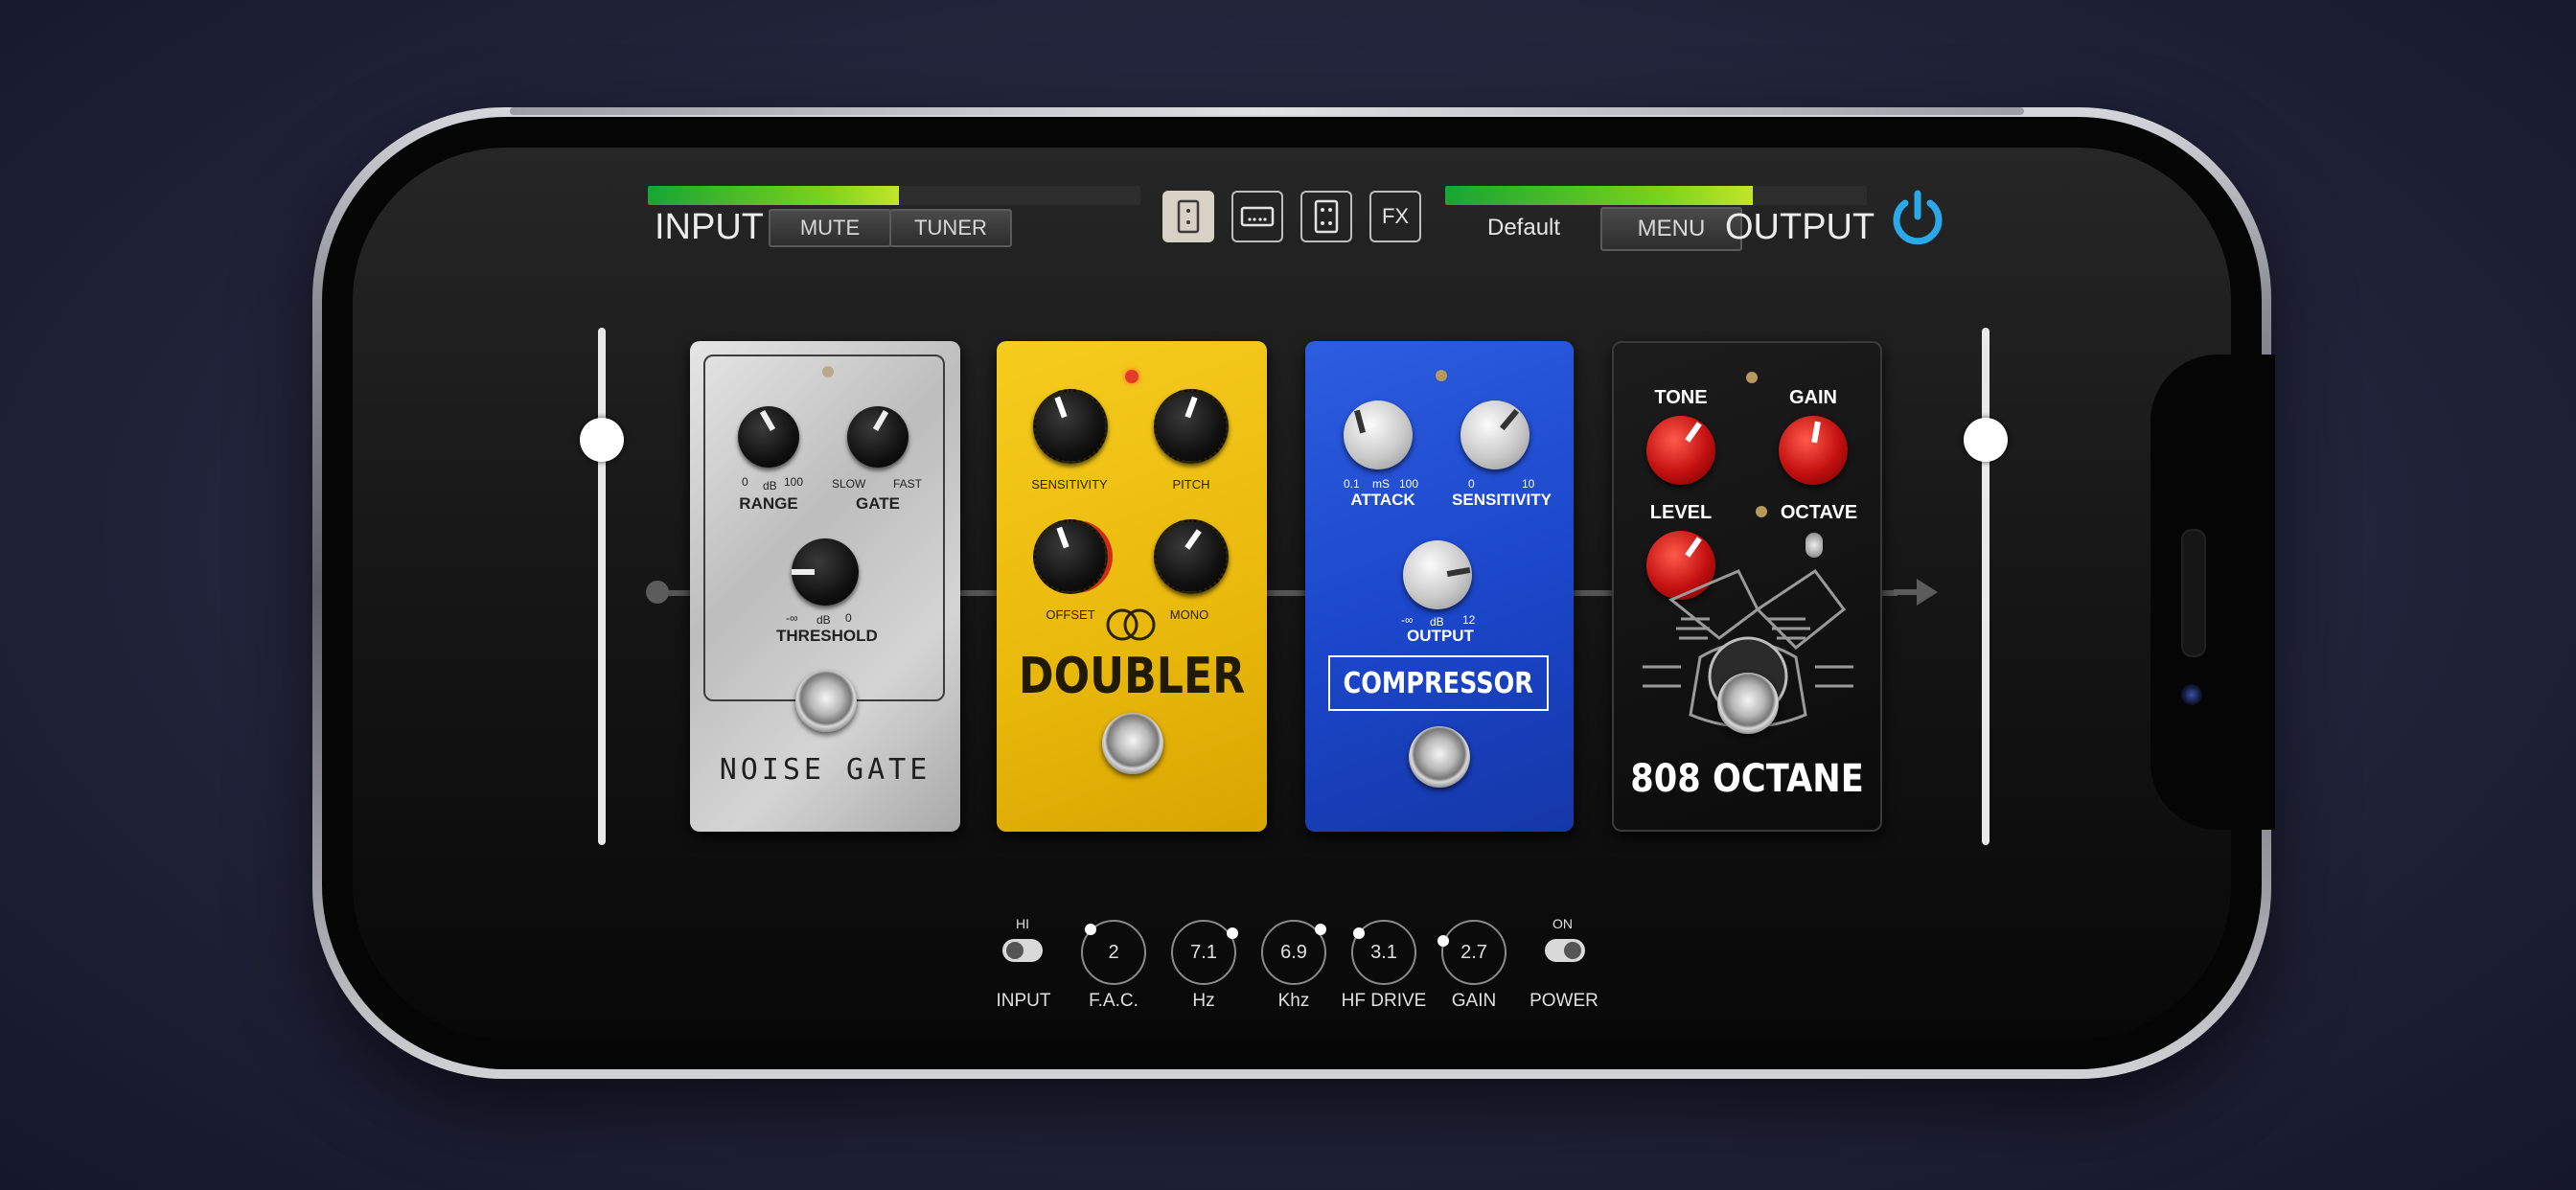 Image resolution: width=2576 pixels, height=1190 pixels. Describe the element at coordinates (1495, 435) in the screenshot. I see `compressor-sensitivity-knob` at that location.